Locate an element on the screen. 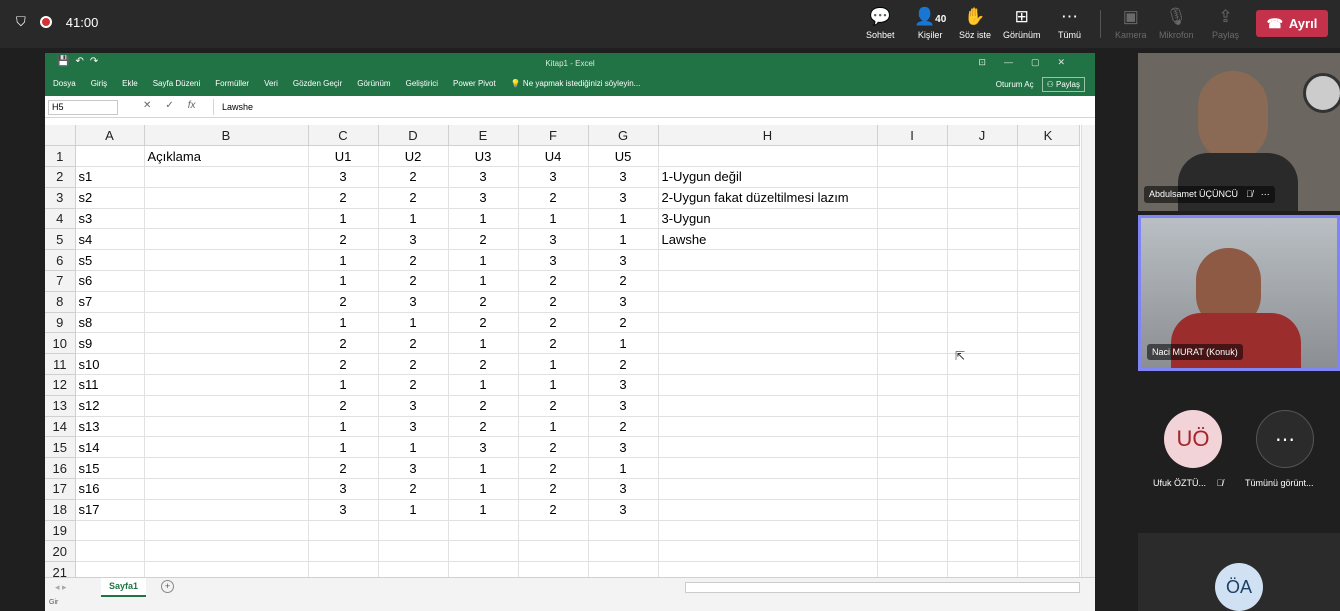  row-header: 2 is located at coordinates (60, 177).